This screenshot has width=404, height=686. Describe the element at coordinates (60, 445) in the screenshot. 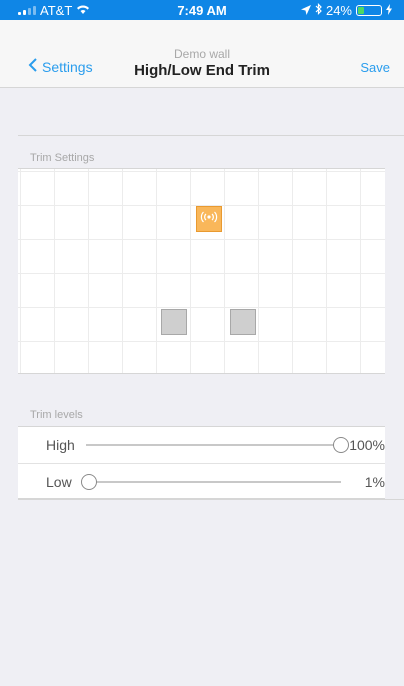

I see `trim-label-high: High` at that location.